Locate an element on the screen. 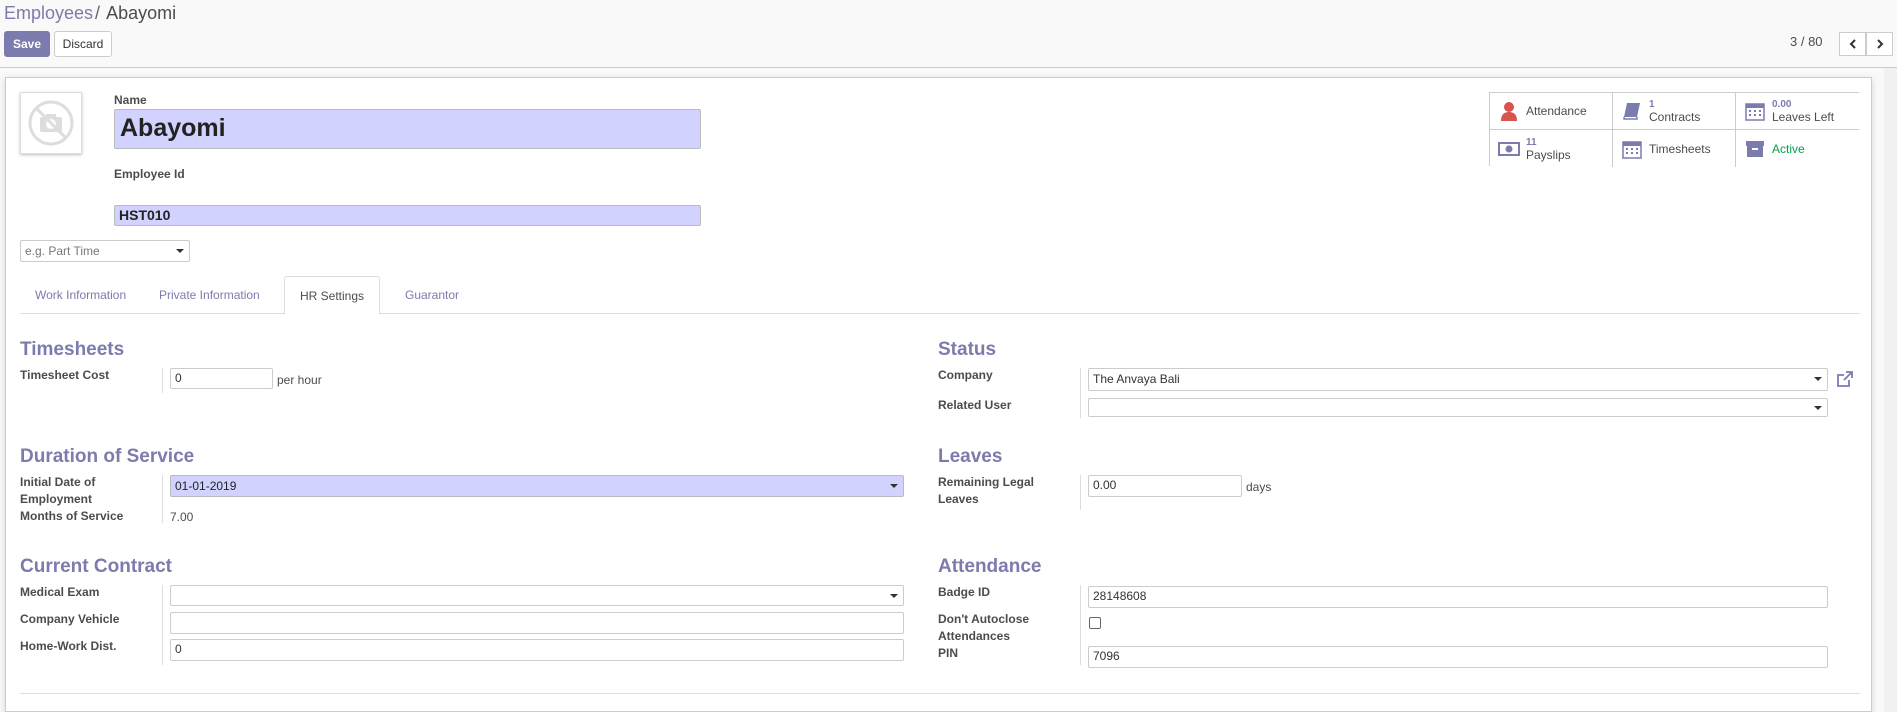 This screenshot has width=1897, height=712. initial-date-label-line1: Initial Date of is located at coordinates (58, 482).